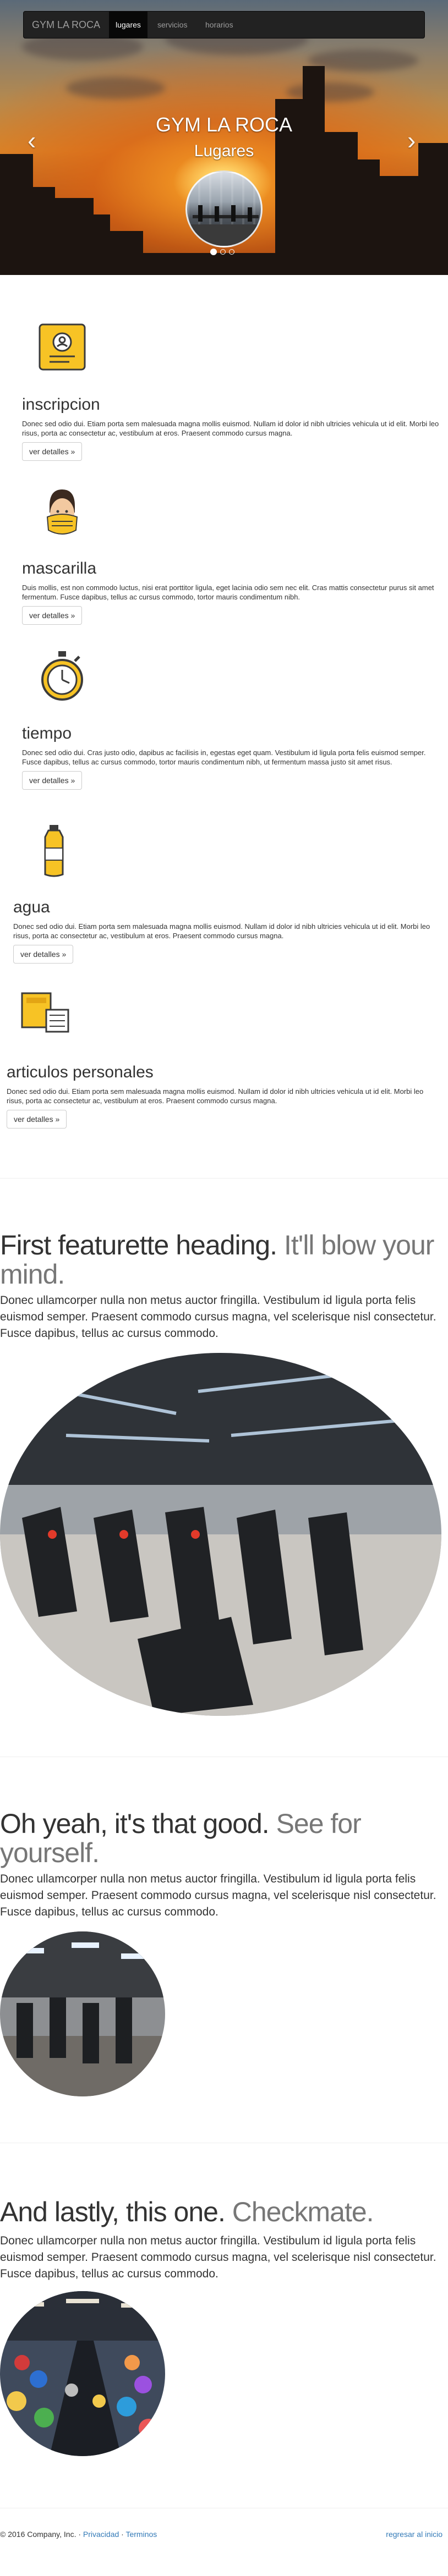 The height and width of the screenshot is (2576, 448). I want to click on id-card-icon, so click(62, 348).